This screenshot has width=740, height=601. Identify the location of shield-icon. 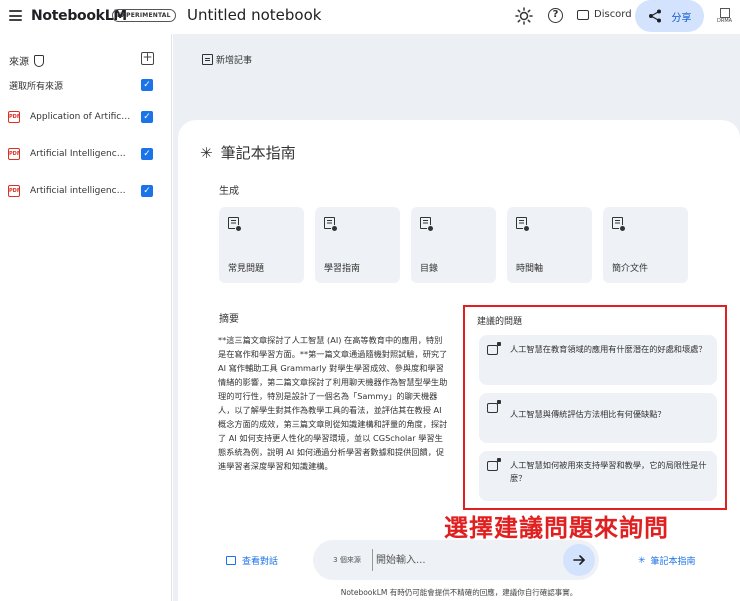
(39, 60).